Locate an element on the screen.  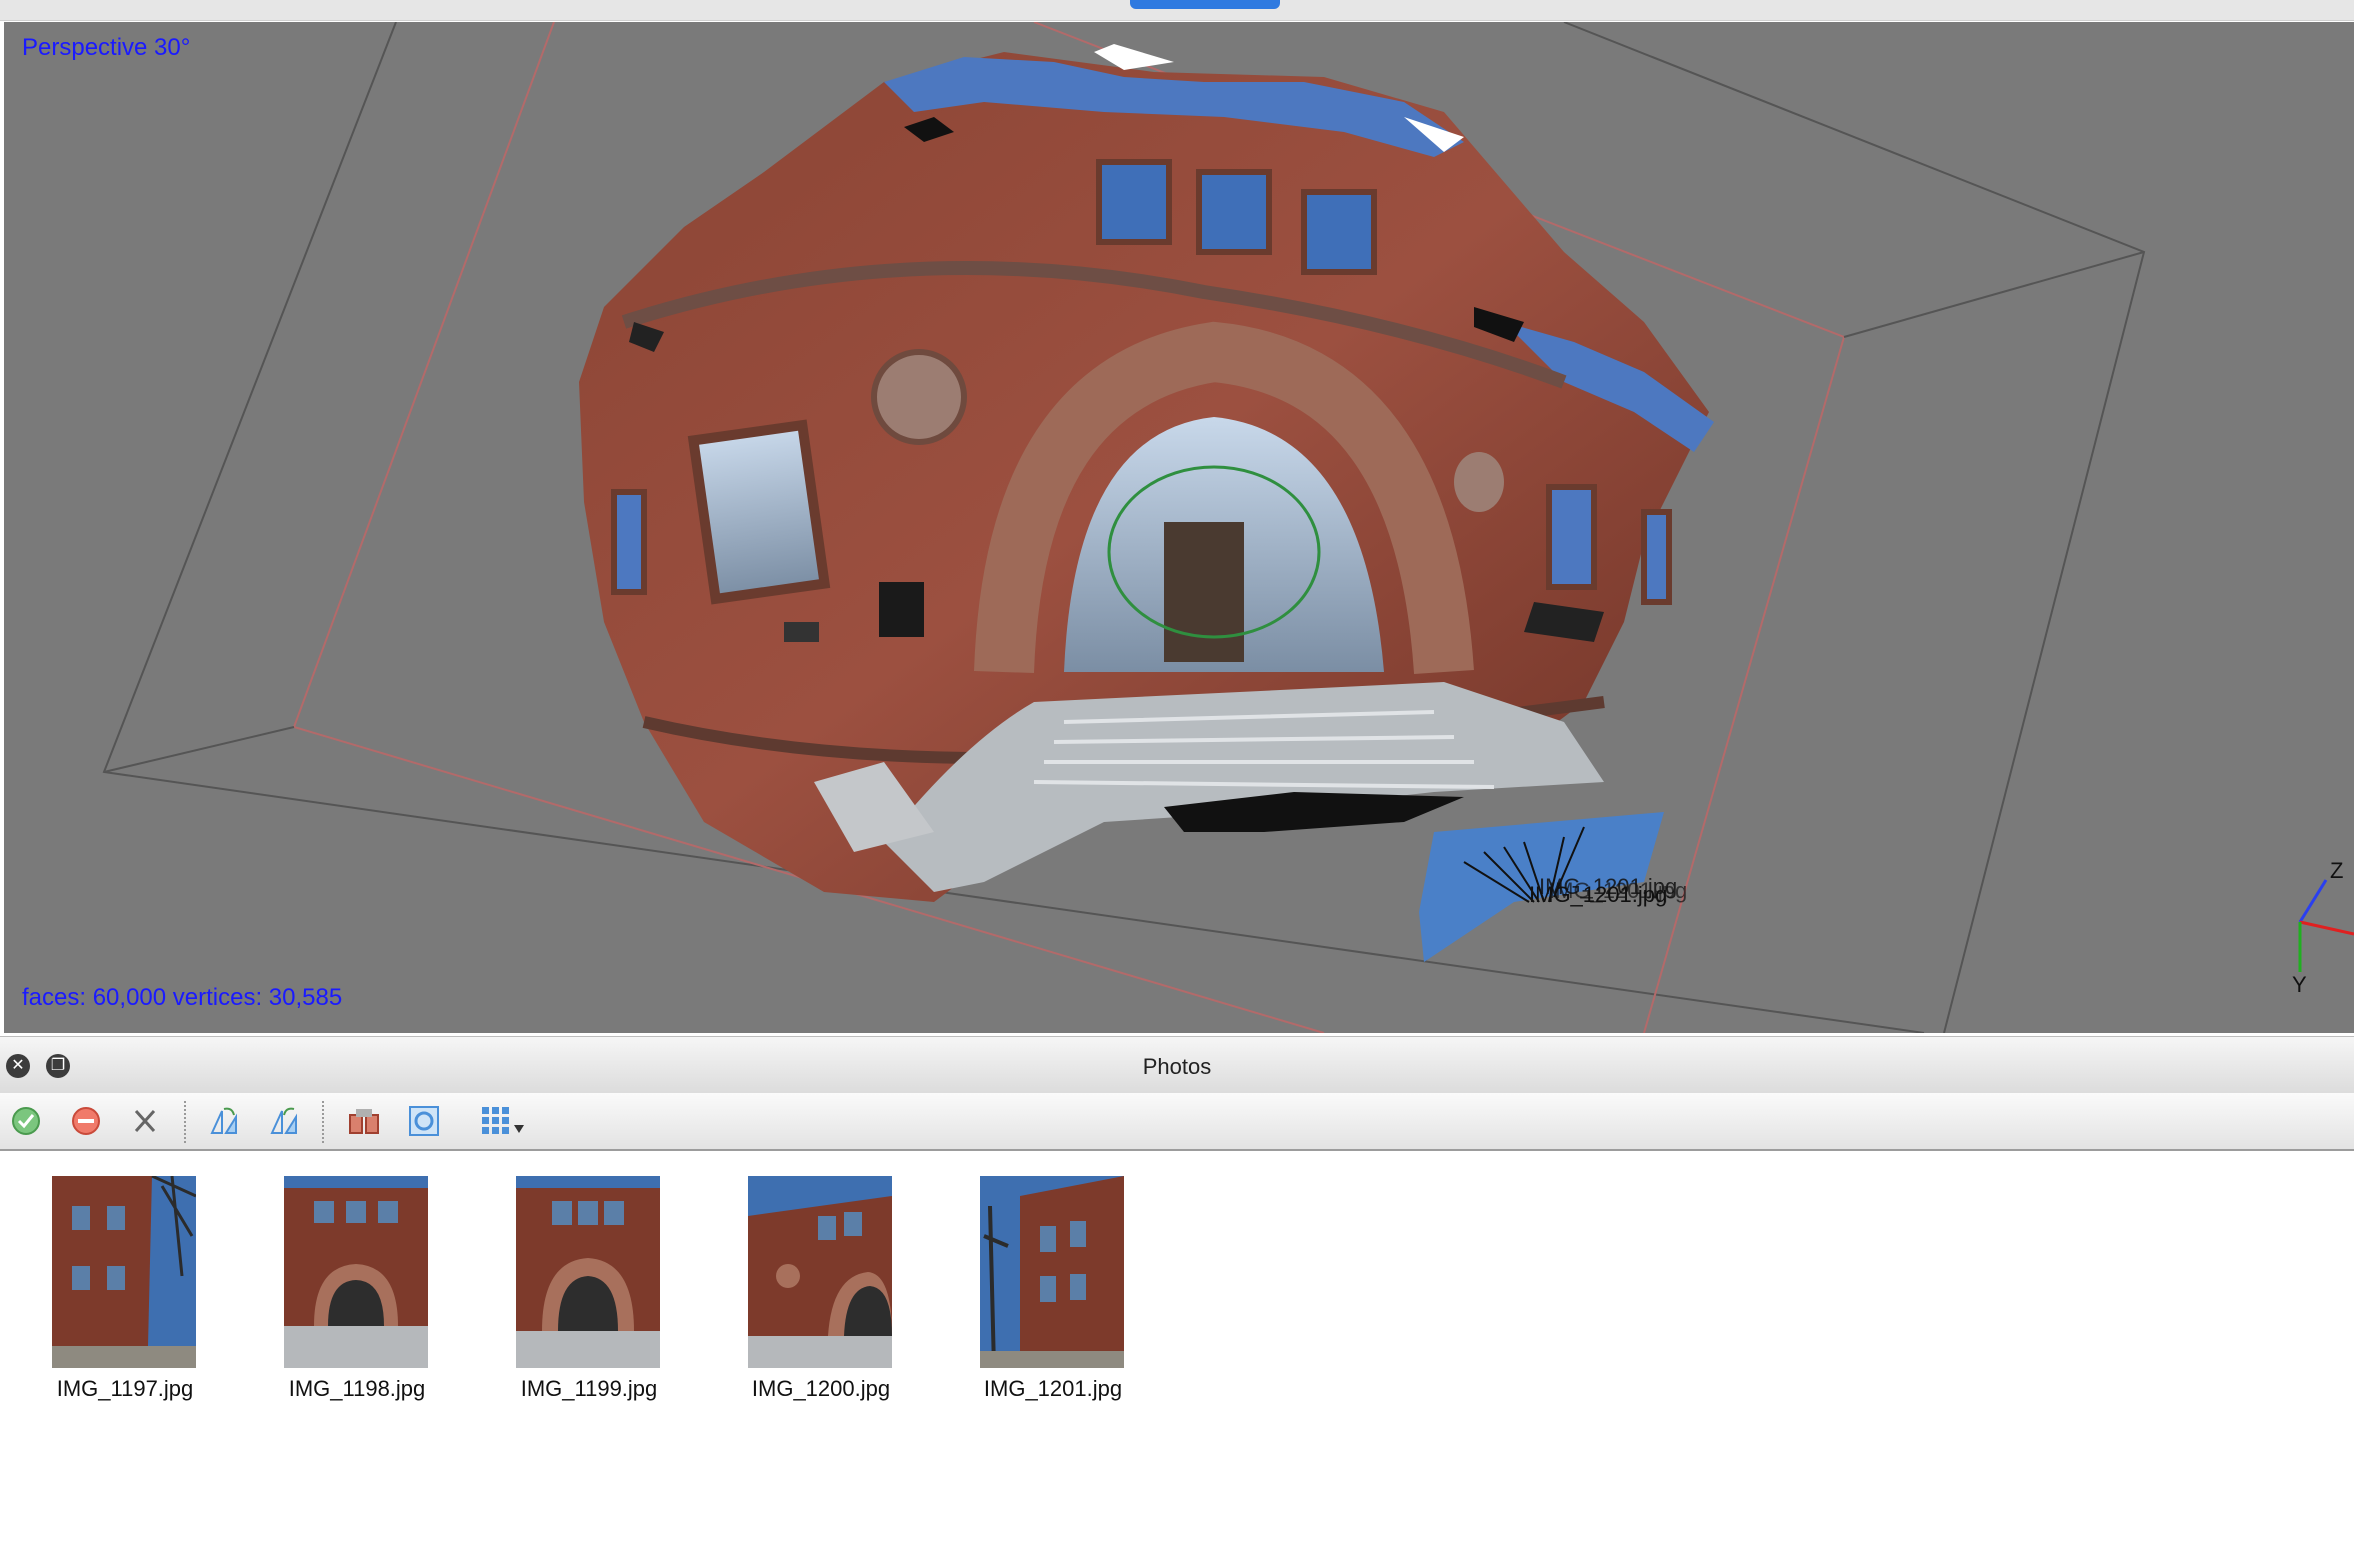
photo-thumbnail: IMG_1199.jpg is located at coordinates (581, 1296).